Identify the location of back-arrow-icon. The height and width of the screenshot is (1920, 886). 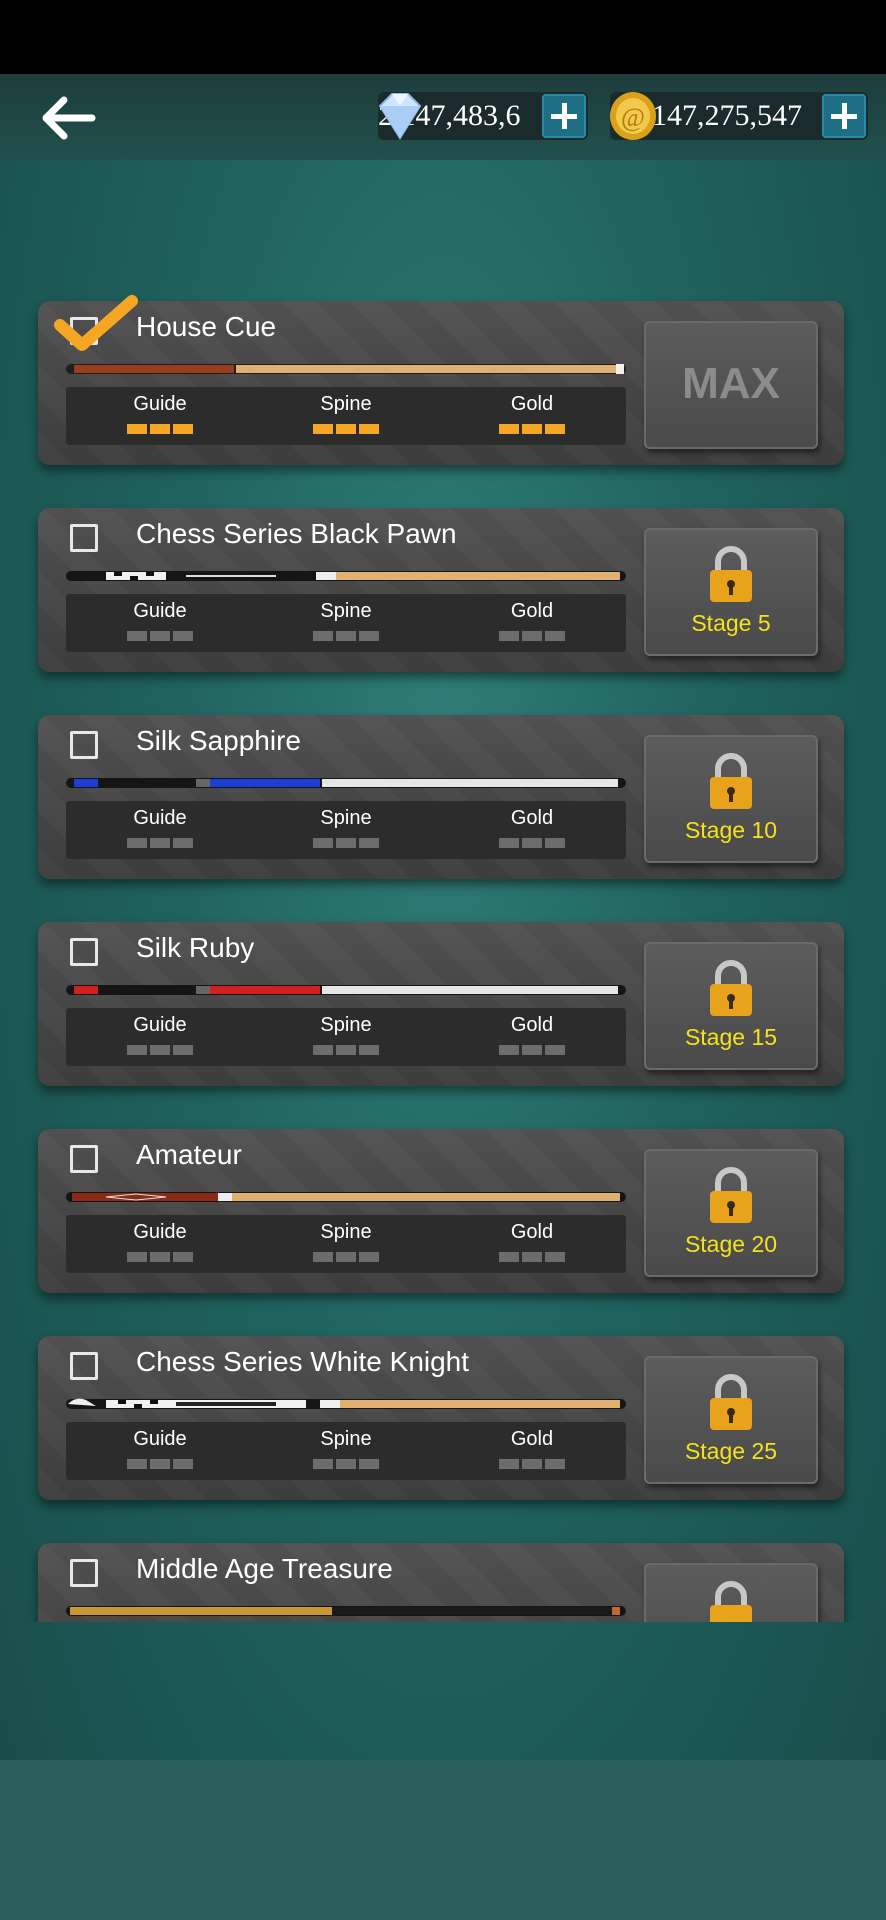
(67, 118).